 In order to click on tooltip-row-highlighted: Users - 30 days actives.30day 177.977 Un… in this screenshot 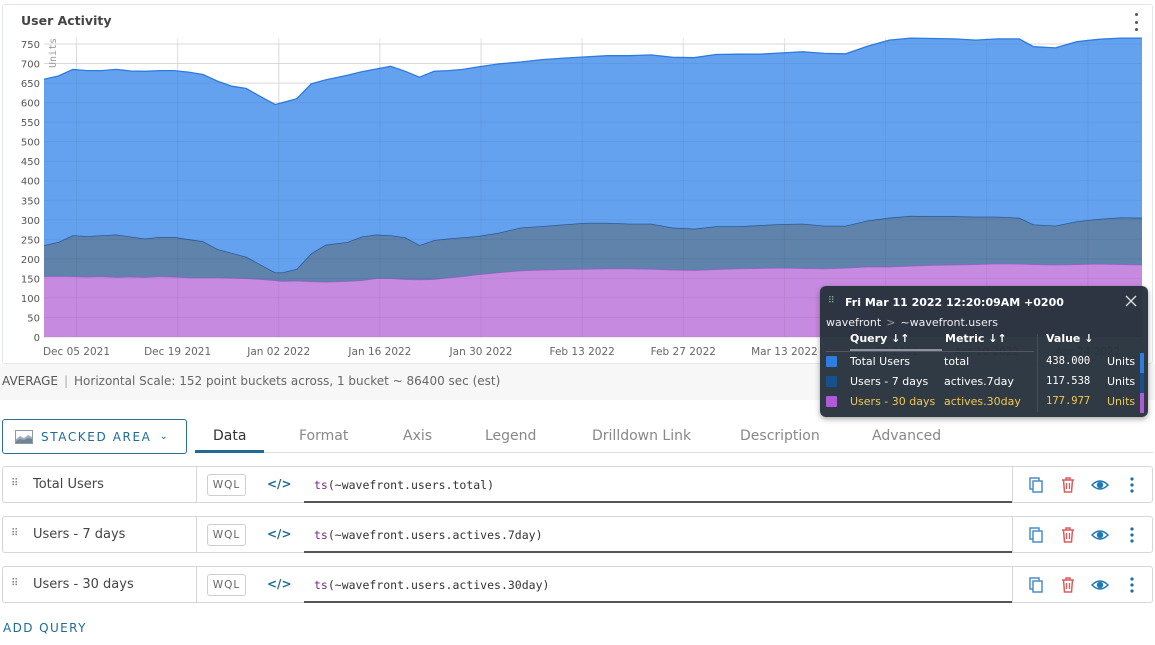, I will do `click(984, 403)`.